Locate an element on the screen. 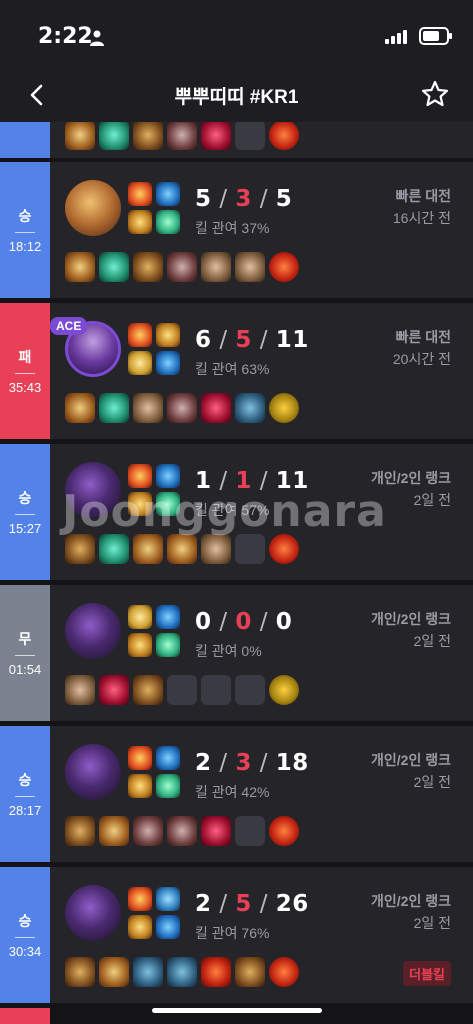  result-indicator: 승 28:17 is located at coordinates (25, 794).